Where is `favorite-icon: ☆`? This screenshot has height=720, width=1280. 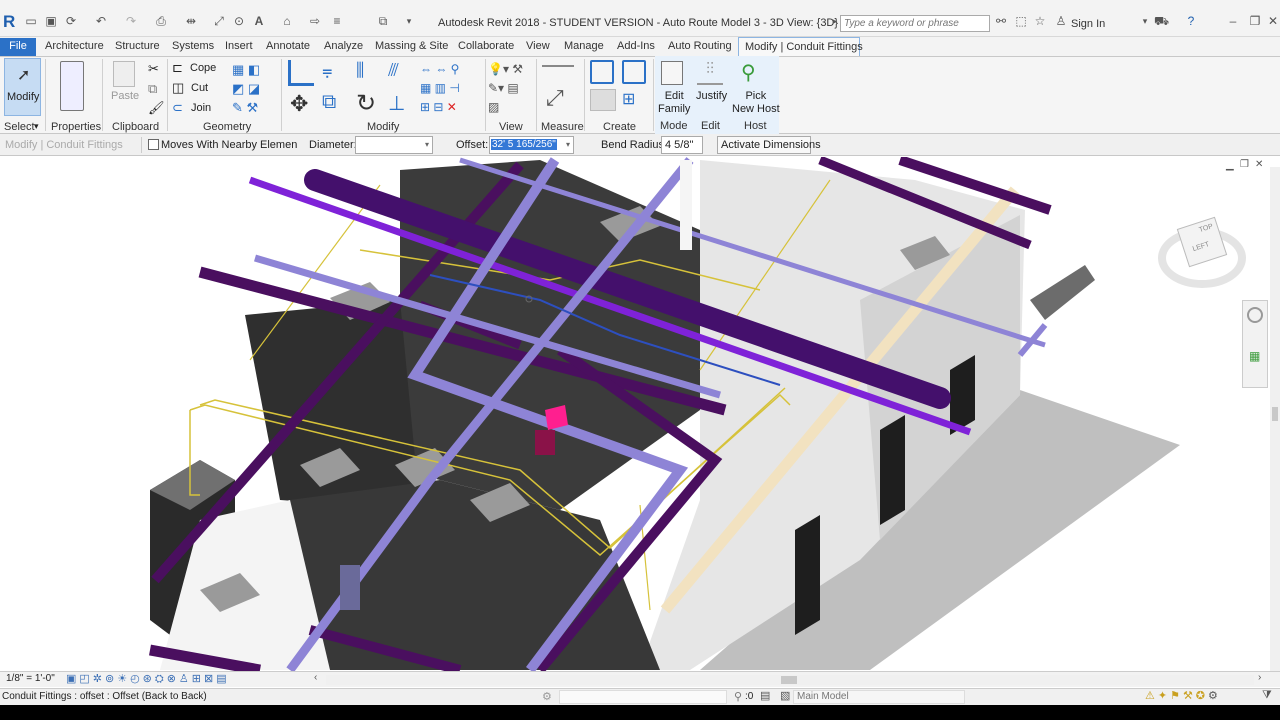 favorite-icon: ☆ is located at coordinates (1040, 21).